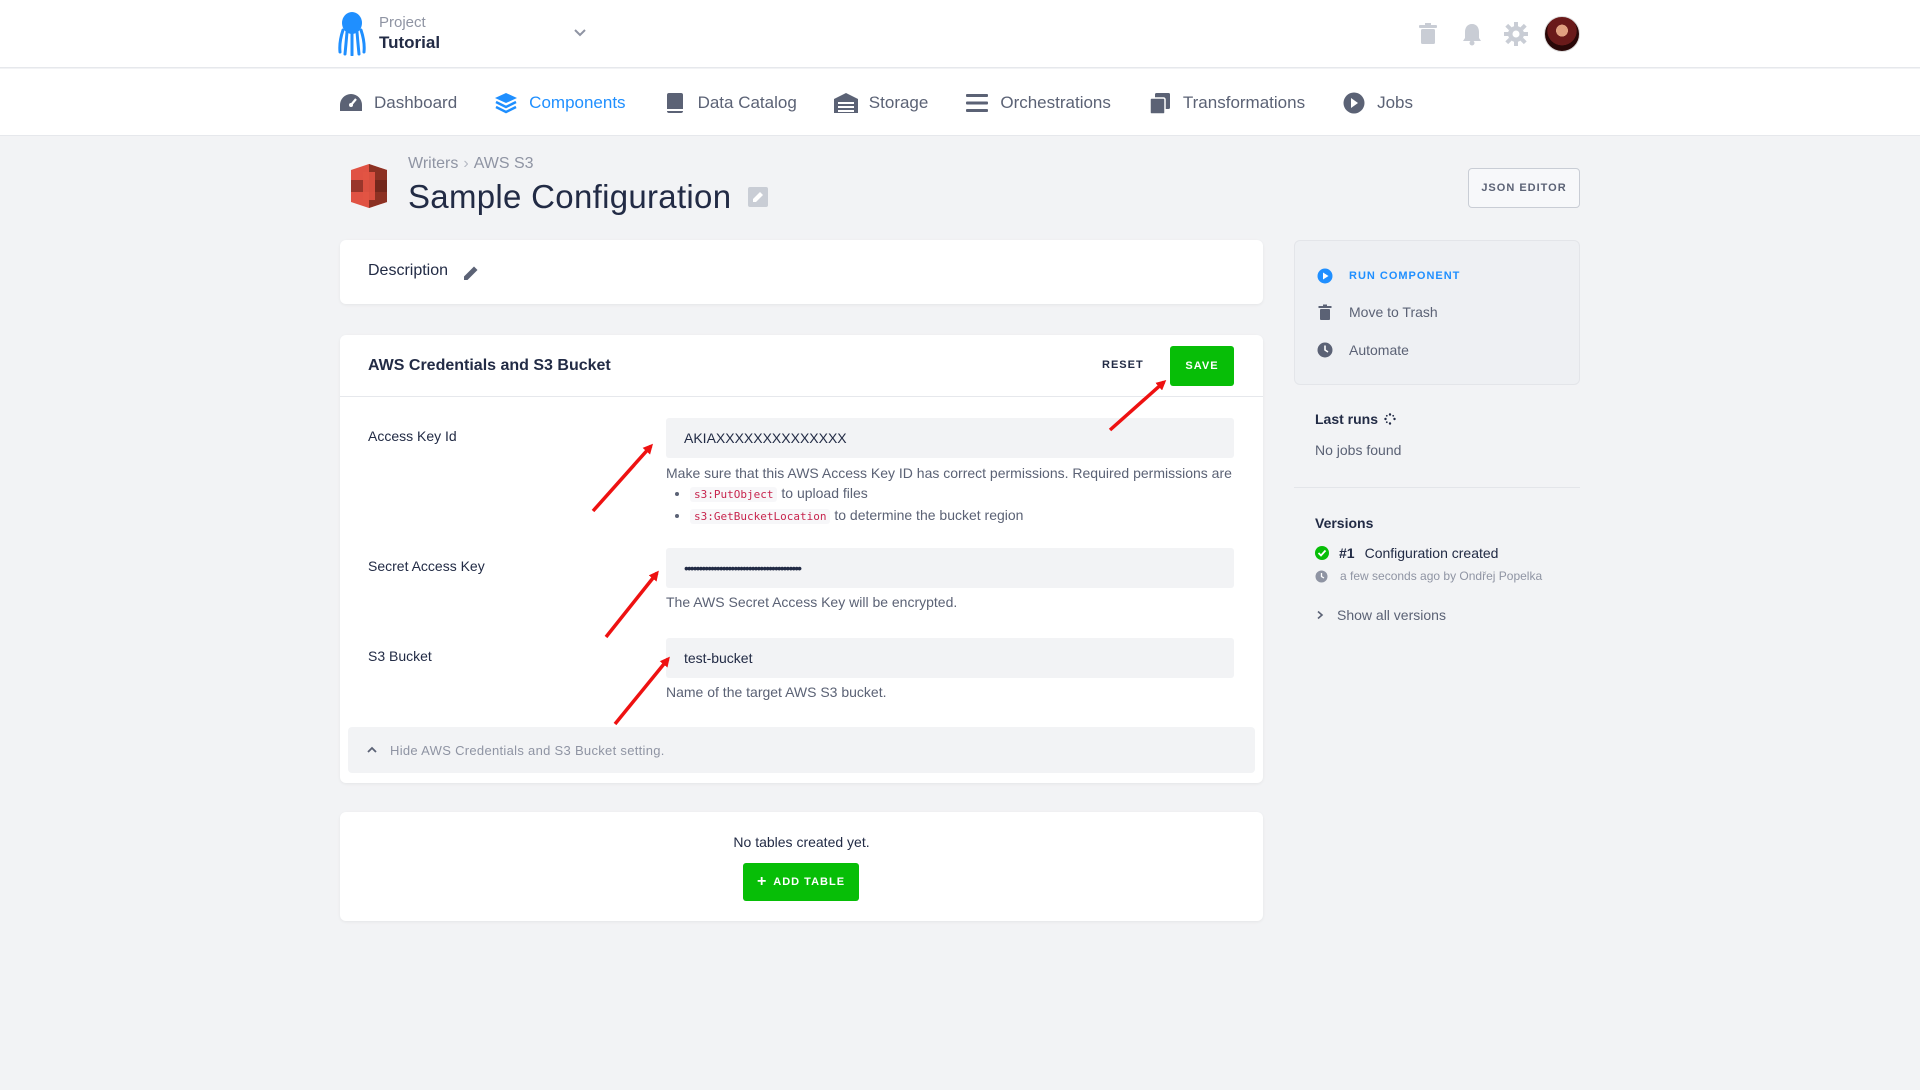 This screenshot has width=1920, height=1090. I want to click on last-runs-label: Last runs, so click(1347, 419).